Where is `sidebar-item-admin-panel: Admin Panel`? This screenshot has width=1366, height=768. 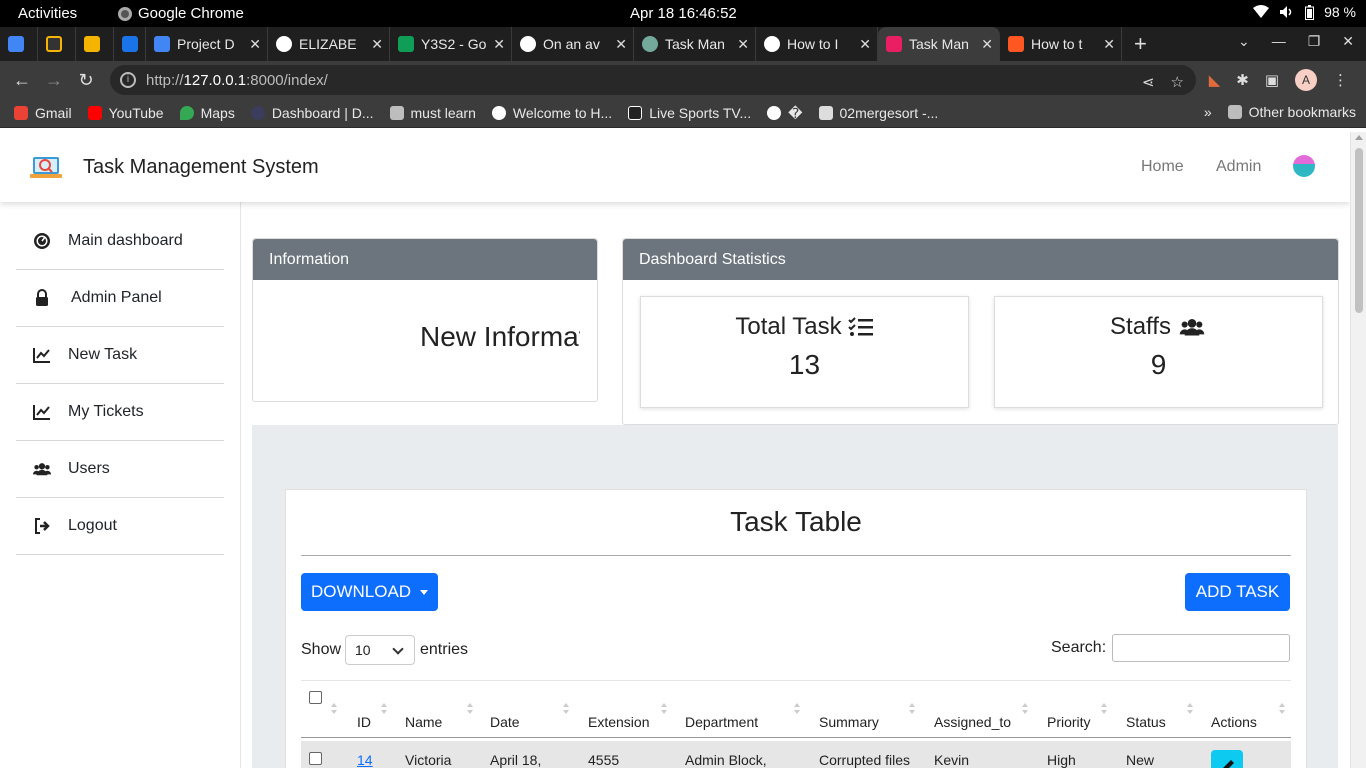 sidebar-item-admin-panel: Admin Panel is located at coordinates (120, 298).